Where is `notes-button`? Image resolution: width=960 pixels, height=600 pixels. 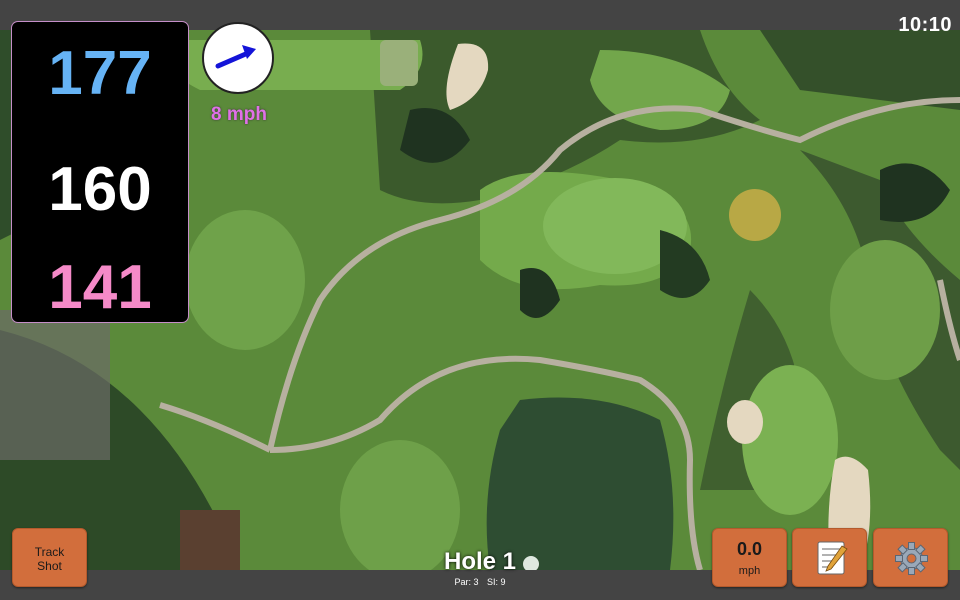 notes-button is located at coordinates (829, 557).